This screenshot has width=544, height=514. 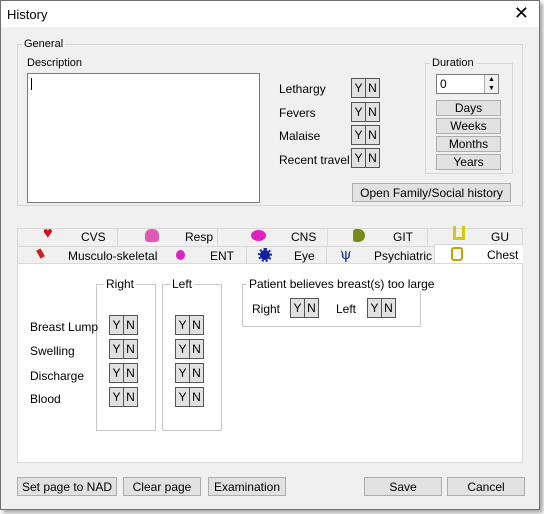 I want to click on weeks-button: Weeks, so click(x=468, y=126).